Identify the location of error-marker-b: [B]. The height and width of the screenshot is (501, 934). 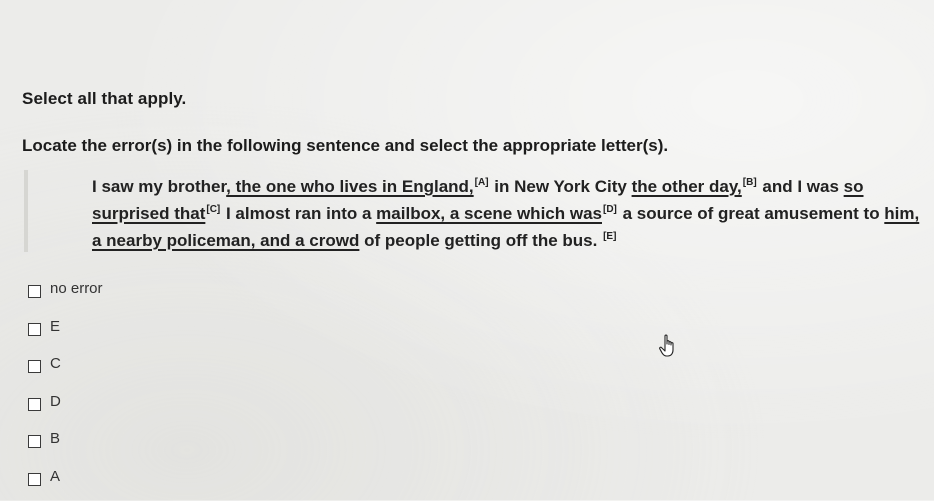
(750, 182).